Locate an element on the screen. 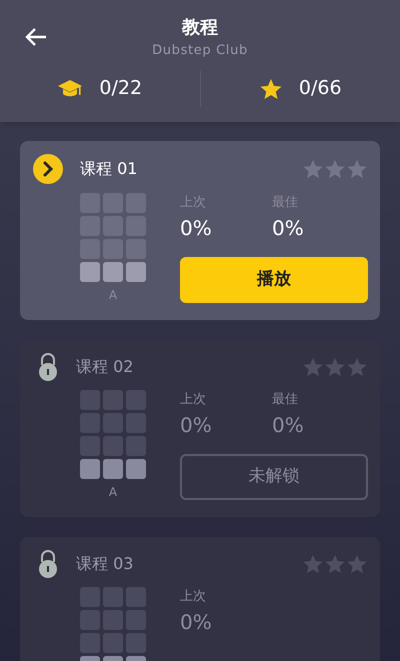 Image resolution: width=400 pixels, height=661 pixels. graduation-cap-icon is located at coordinates (70, 88).